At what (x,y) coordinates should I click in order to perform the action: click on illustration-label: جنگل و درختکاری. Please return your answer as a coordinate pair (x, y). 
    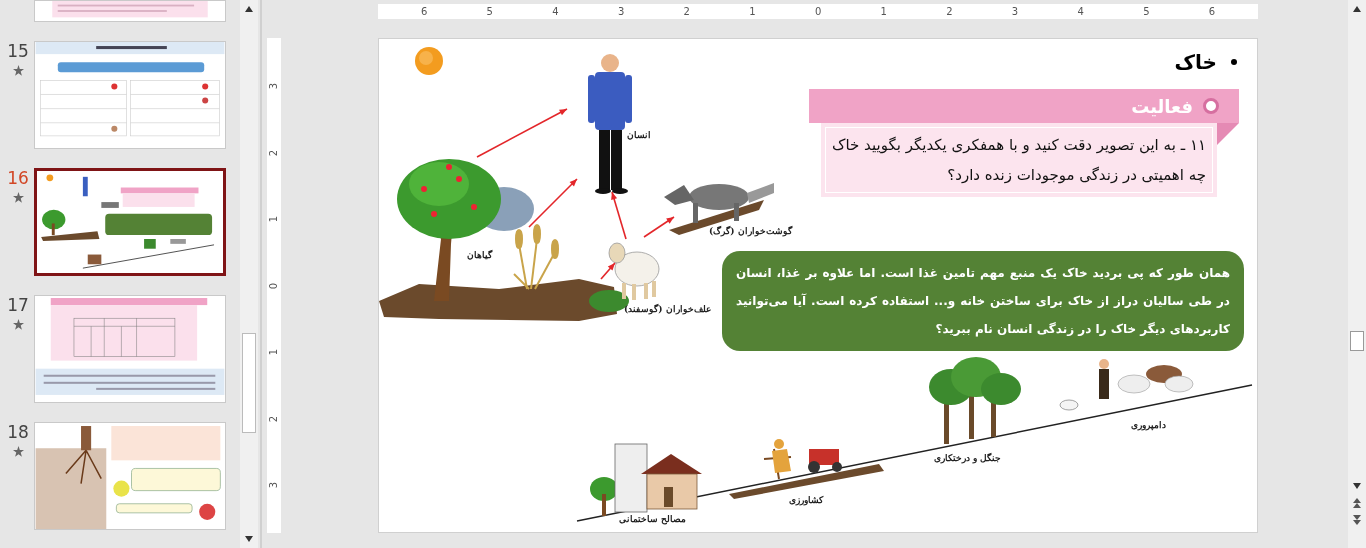
    Looking at the image, I should click on (968, 459).